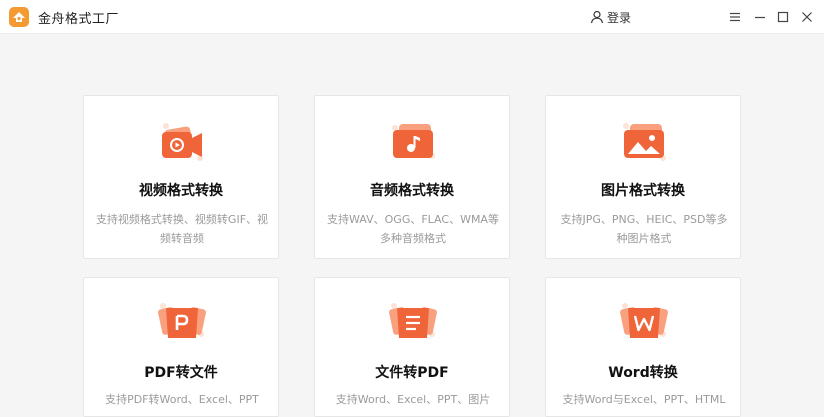  I want to click on close-button, so click(807, 17).